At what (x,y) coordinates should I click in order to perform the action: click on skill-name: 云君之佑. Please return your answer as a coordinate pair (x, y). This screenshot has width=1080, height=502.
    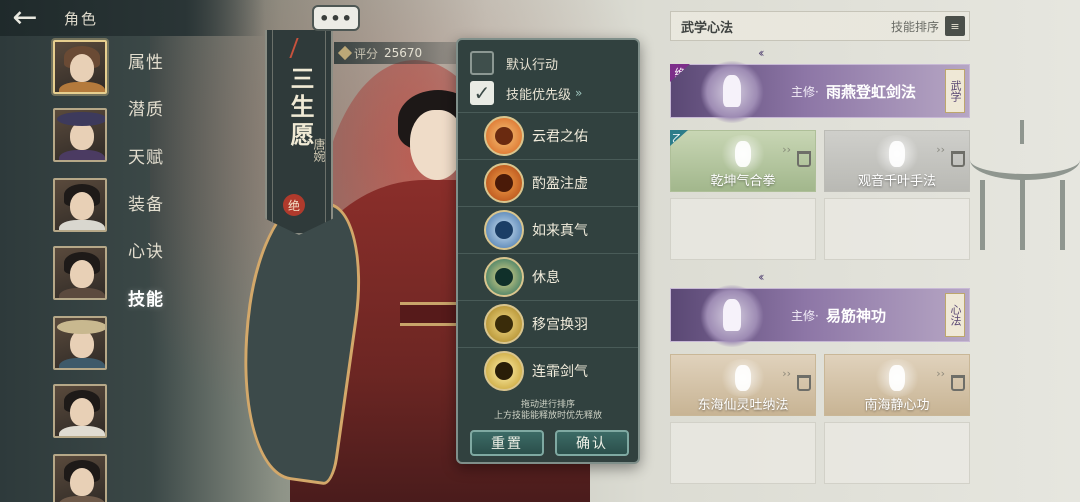
    Looking at the image, I should click on (560, 136).